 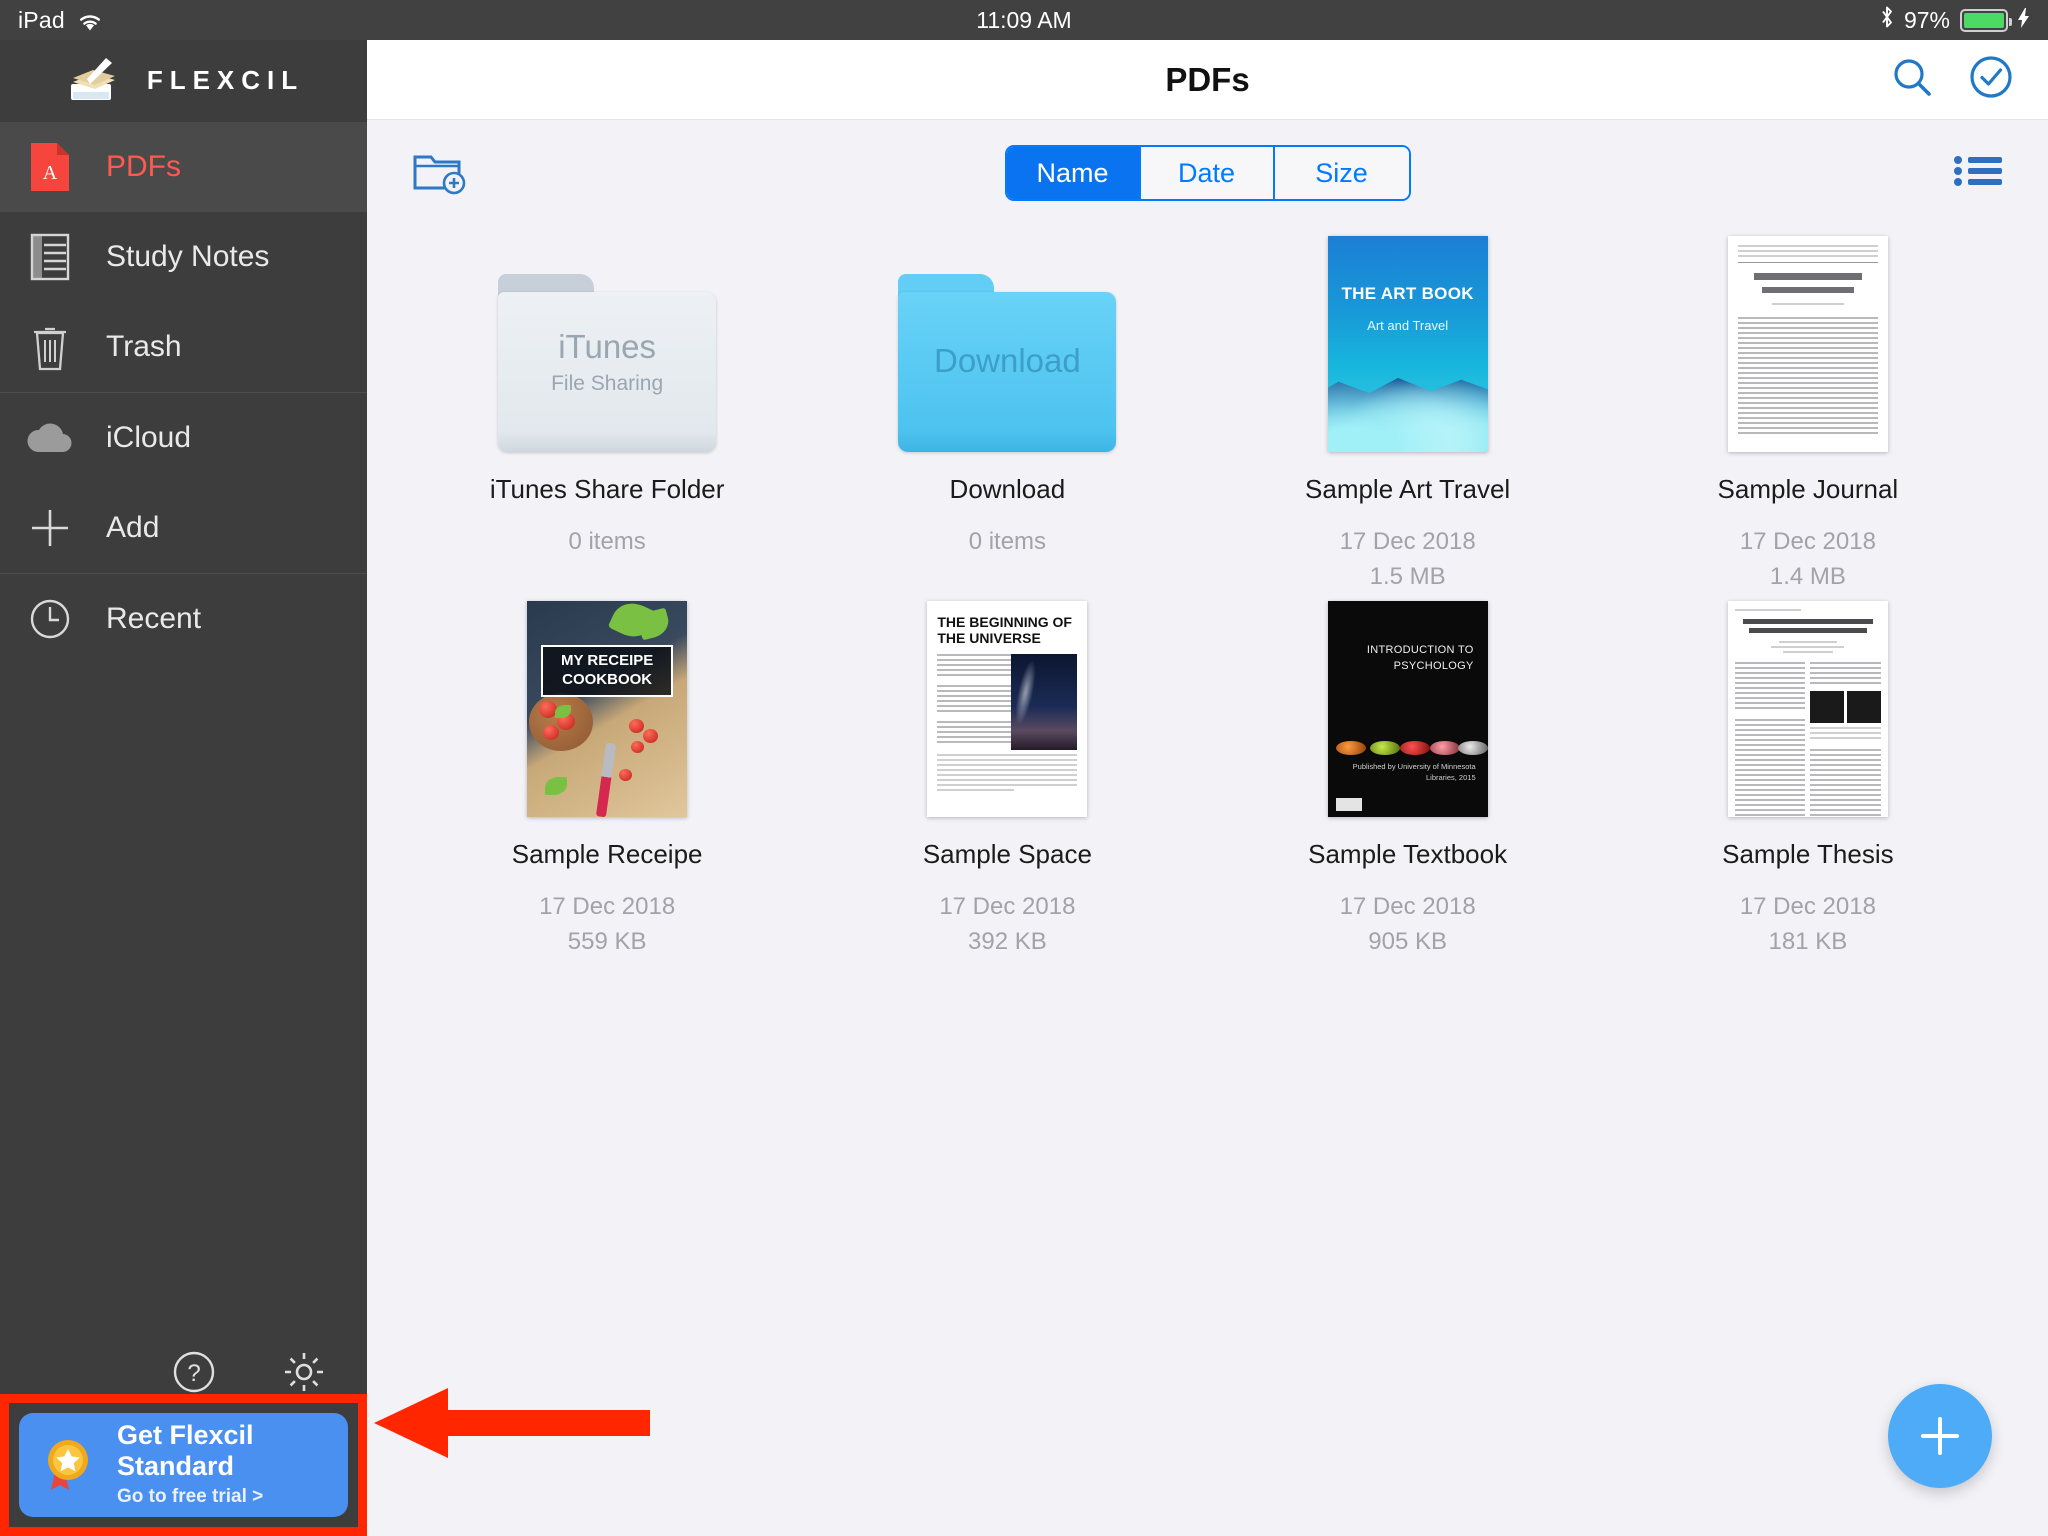 I want to click on cover-subtitle: COOKBOOK, so click(x=607, y=679).